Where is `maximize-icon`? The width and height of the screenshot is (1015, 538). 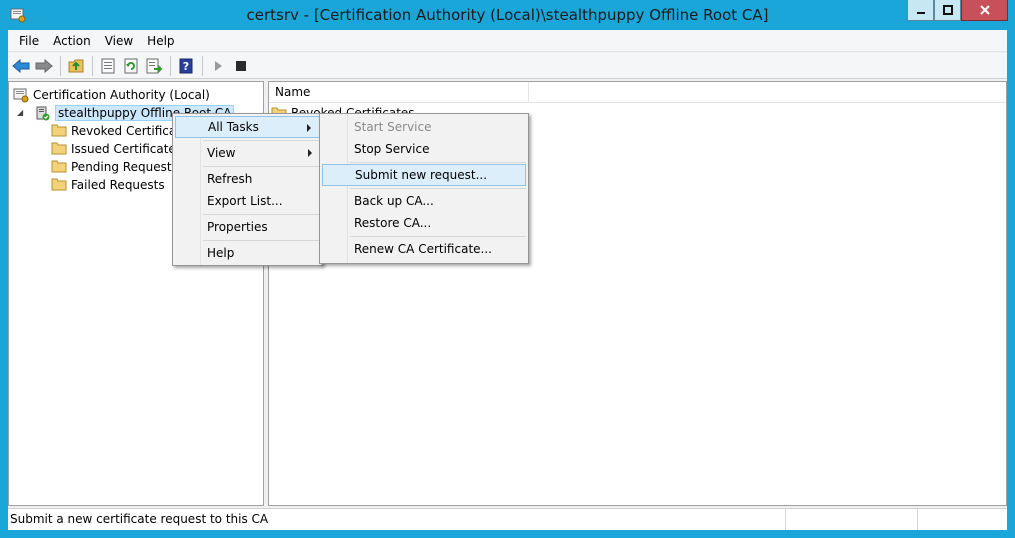 maximize-icon is located at coordinates (947, 10).